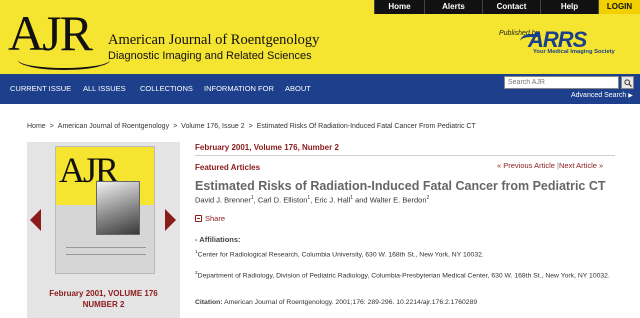 The width and height of the screenshot is (640, 318). What do you see at coordinates (298, 89) in the screenshot?
I see `nav-about: ABOUT` at bounding box center [298, 89].